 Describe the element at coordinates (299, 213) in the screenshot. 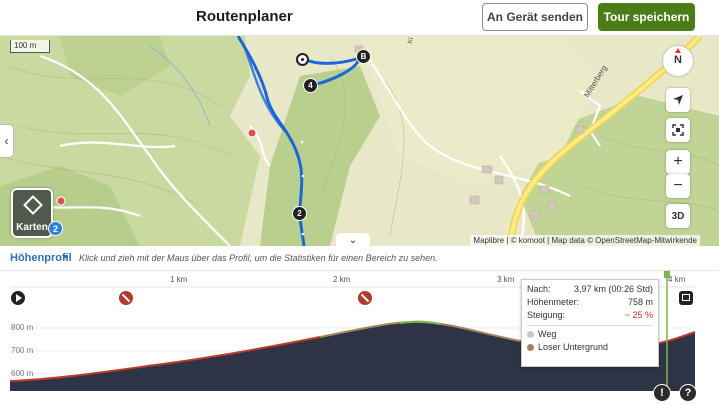

I see `waypoint-marker-2: 2` at that location.